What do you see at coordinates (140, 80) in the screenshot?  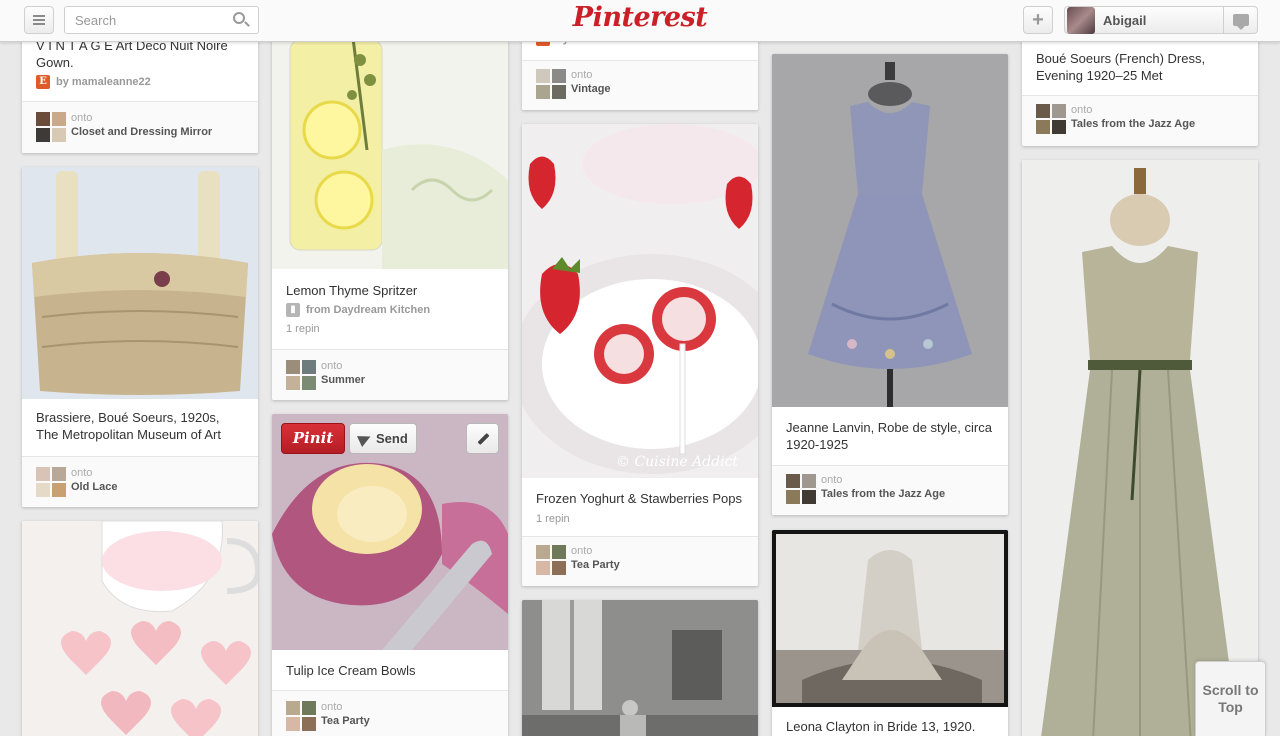 I see `pin-source: Eby mamaleanne22` at bounding box center [140, 80].